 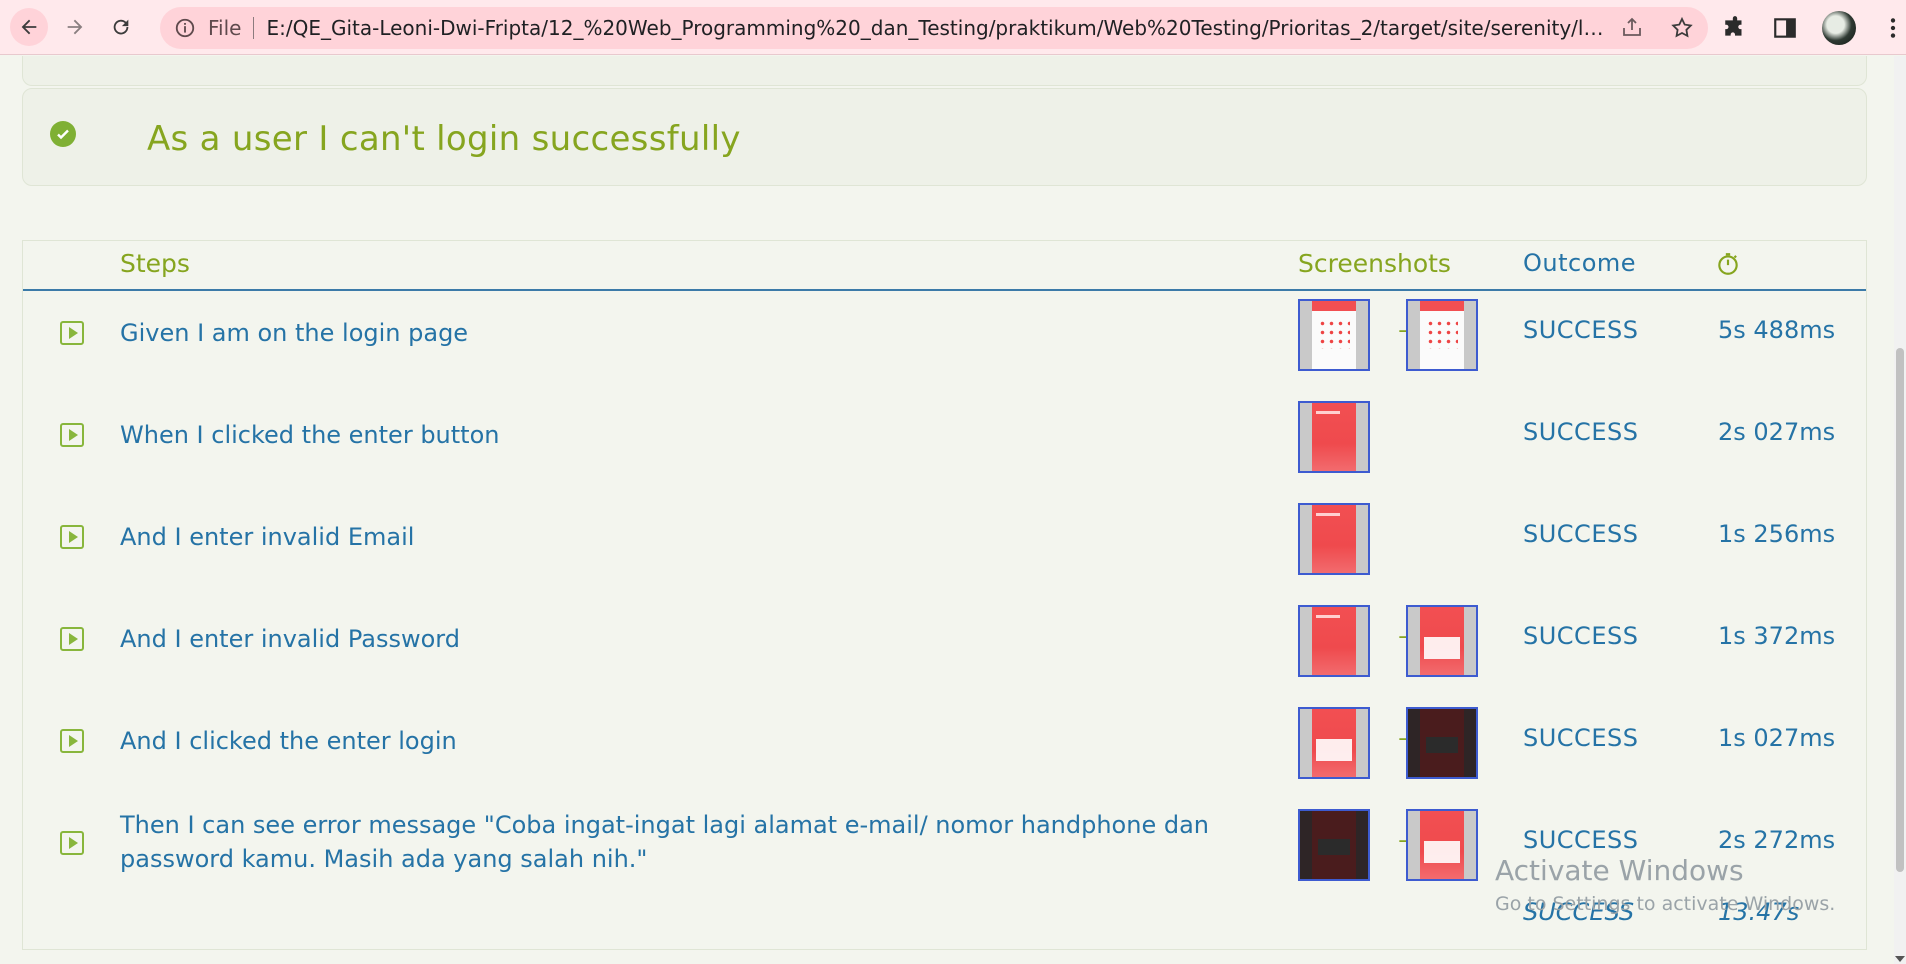 What do you see at coordinates (185, 28) in the screenshot?
I see `info-icon` at bounding box center [185, 28].